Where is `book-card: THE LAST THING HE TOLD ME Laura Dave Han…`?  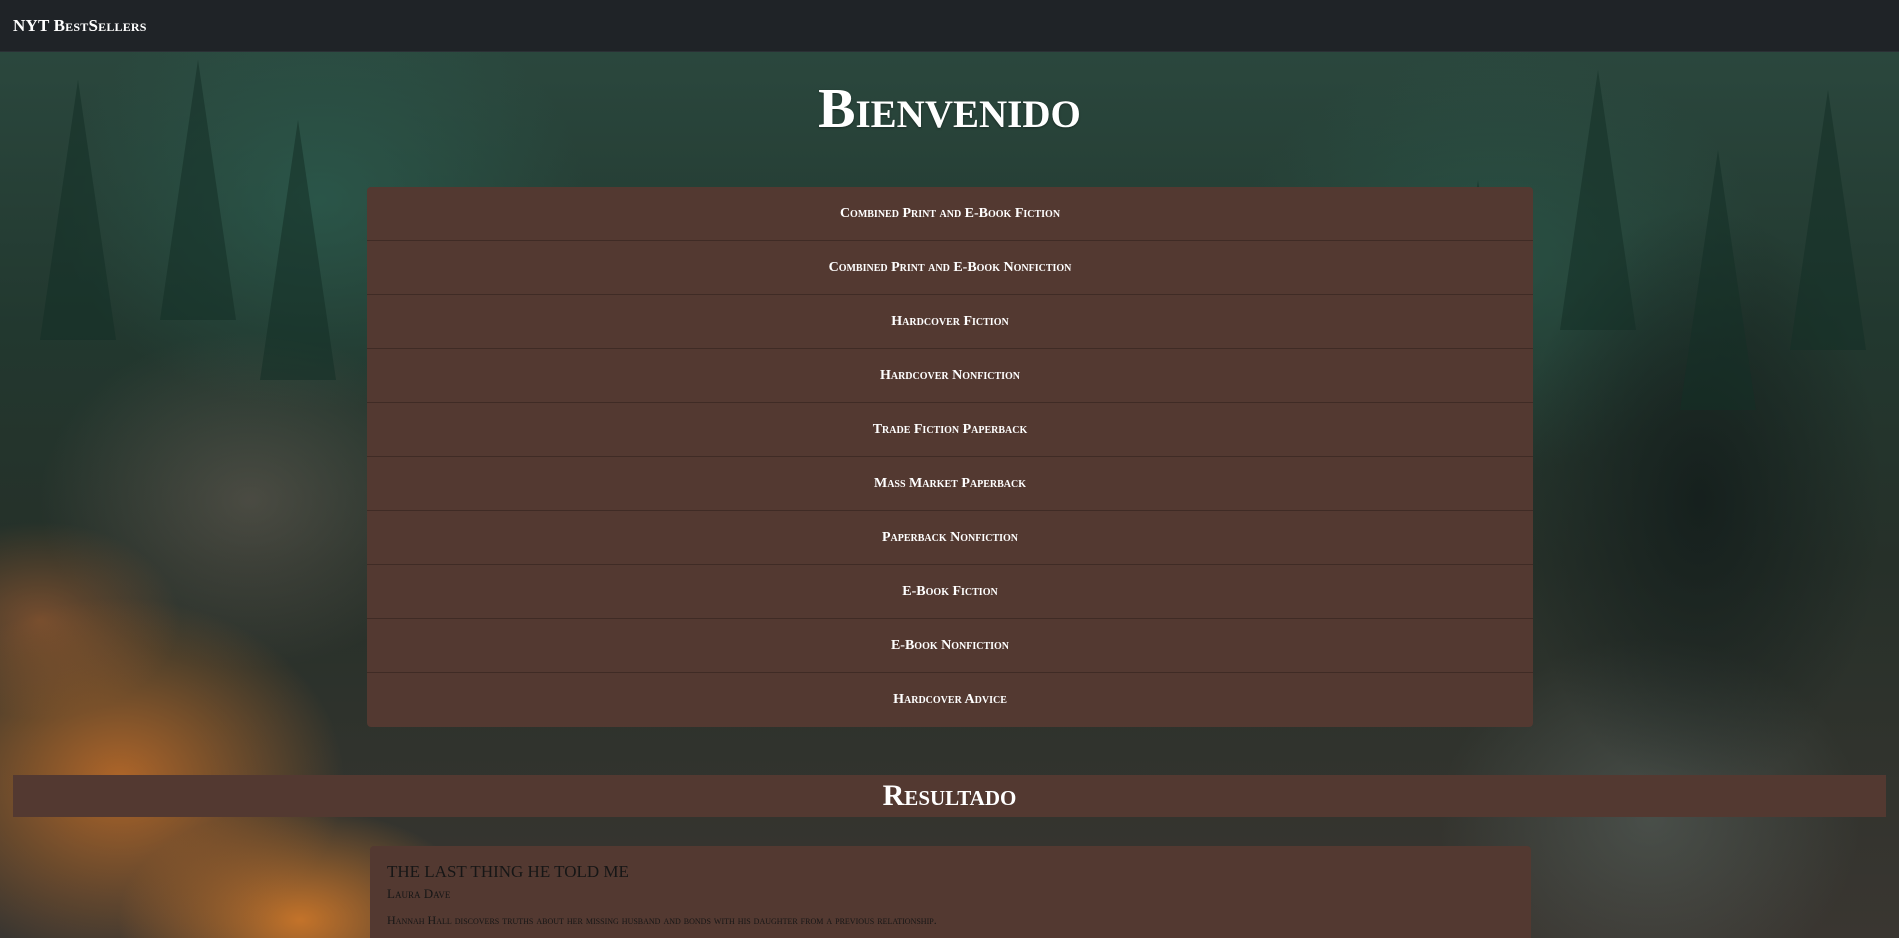 book-card: THE LAST THING HE TOLD ME Laura Dave Han… is located at coordinates (950, 892).